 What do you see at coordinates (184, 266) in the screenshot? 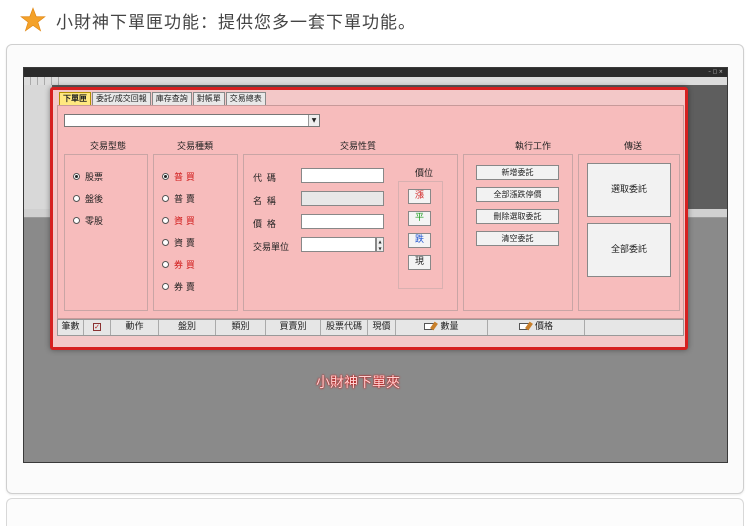
I see `radio-label: 券 買` at bounding box center [184, 266].